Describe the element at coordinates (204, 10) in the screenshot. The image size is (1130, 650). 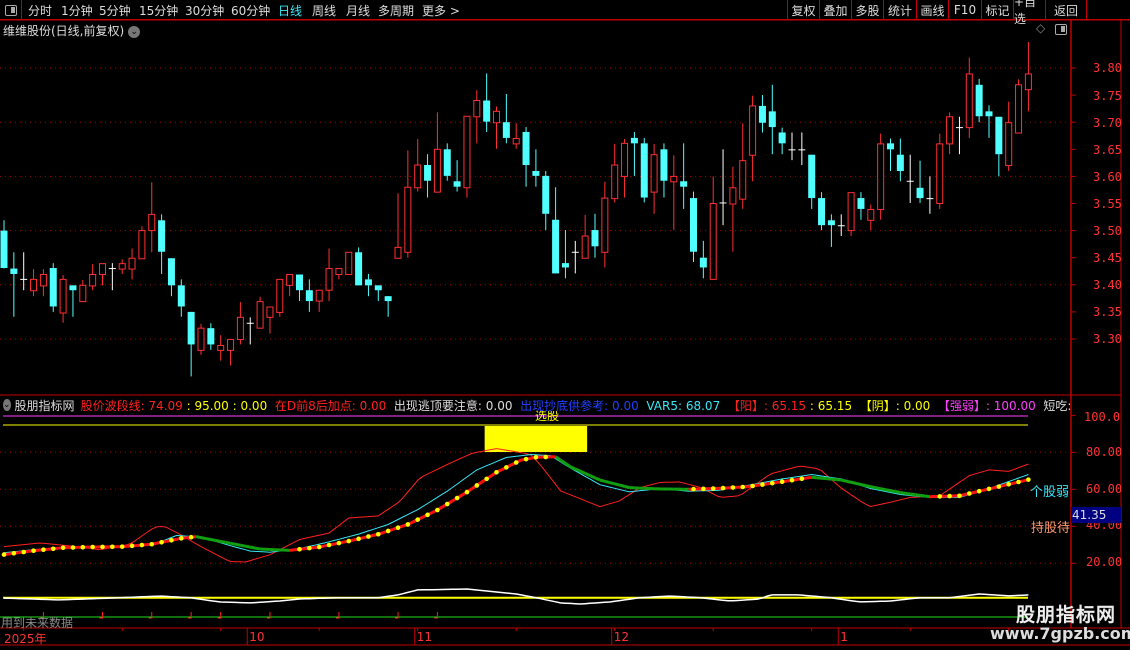
I see `period-tab-30min: 30分钟` at that location.